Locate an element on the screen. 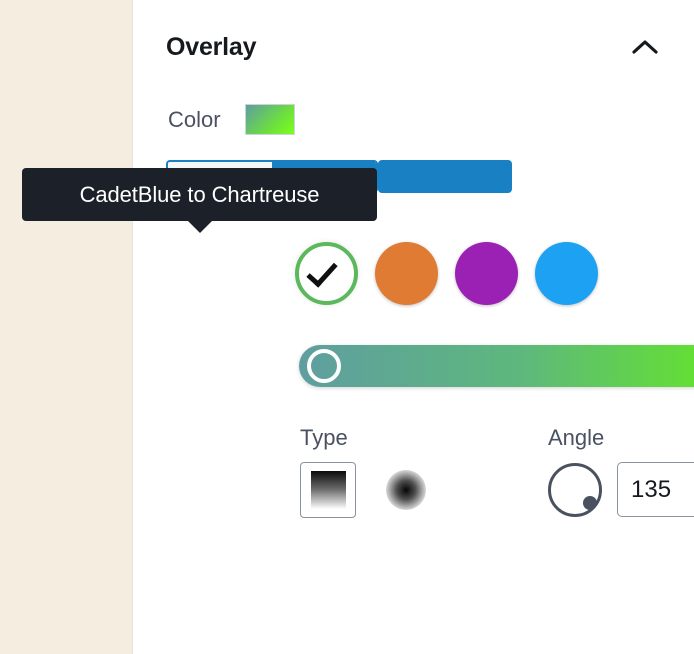 The height and width of the screenshot is (654, 694). linear-gradient-icon is located at coordinates (328, 490).